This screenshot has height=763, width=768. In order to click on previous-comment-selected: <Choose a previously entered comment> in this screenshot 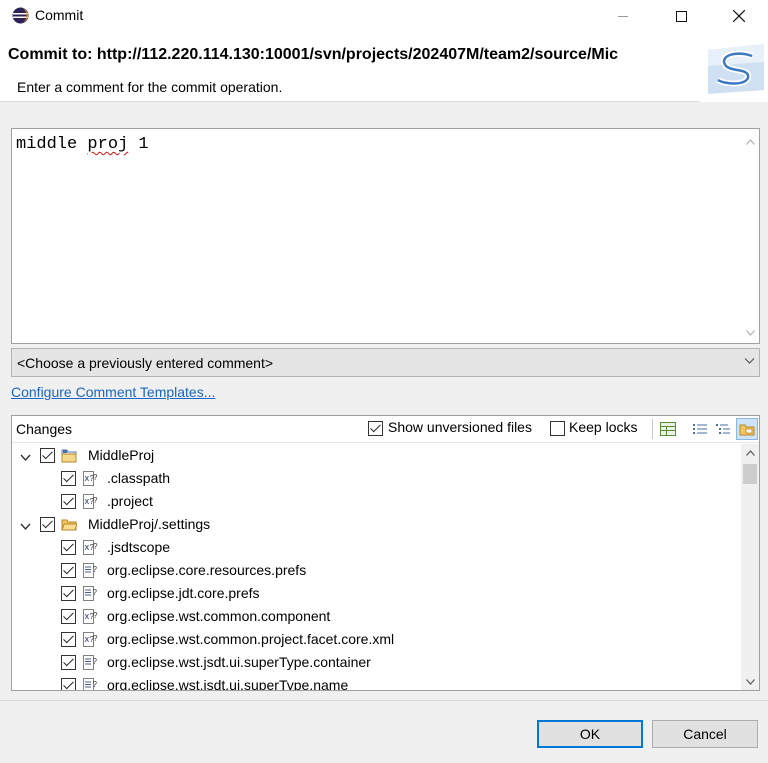, I will do `click(145, 363)`.